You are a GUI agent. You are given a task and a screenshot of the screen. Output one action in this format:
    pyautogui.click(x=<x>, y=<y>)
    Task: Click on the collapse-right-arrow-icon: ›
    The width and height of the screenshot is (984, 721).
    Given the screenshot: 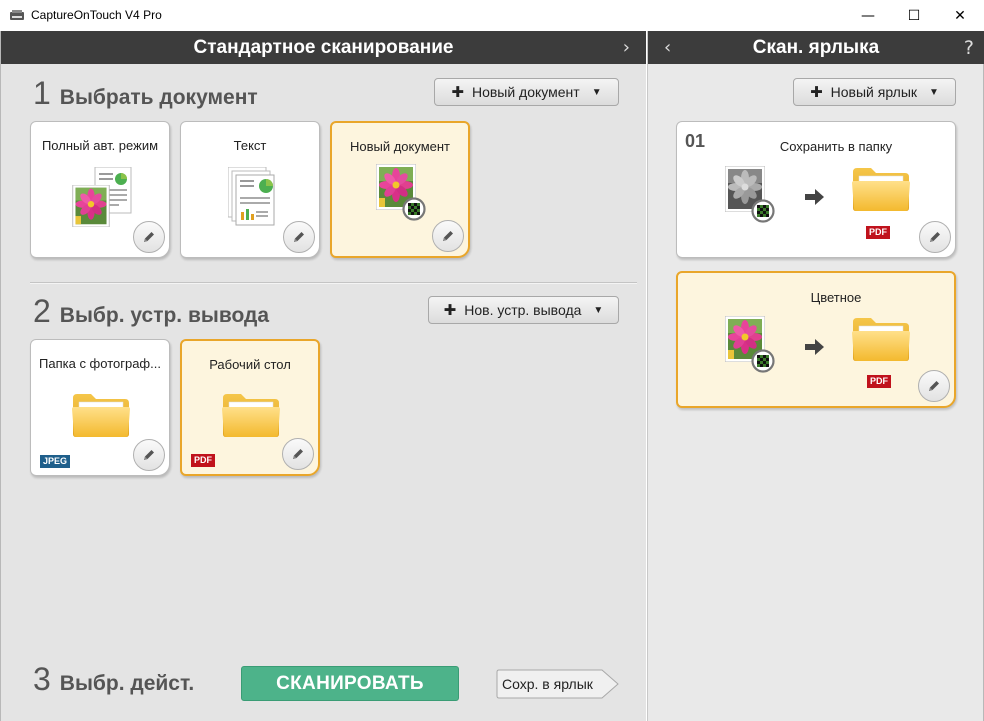 What is the action you would take?
    pyautogui.click(x=626, y=47)
    